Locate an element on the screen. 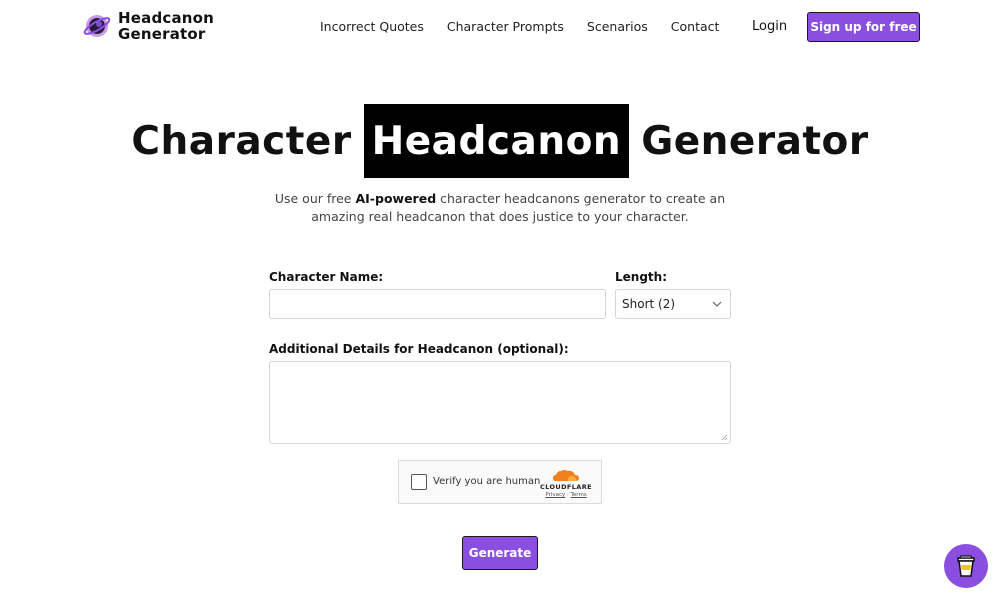 Image resolution: width=1000 pixels, height=600 pixels. title-post: Generator is located at coordinates (755, 141).